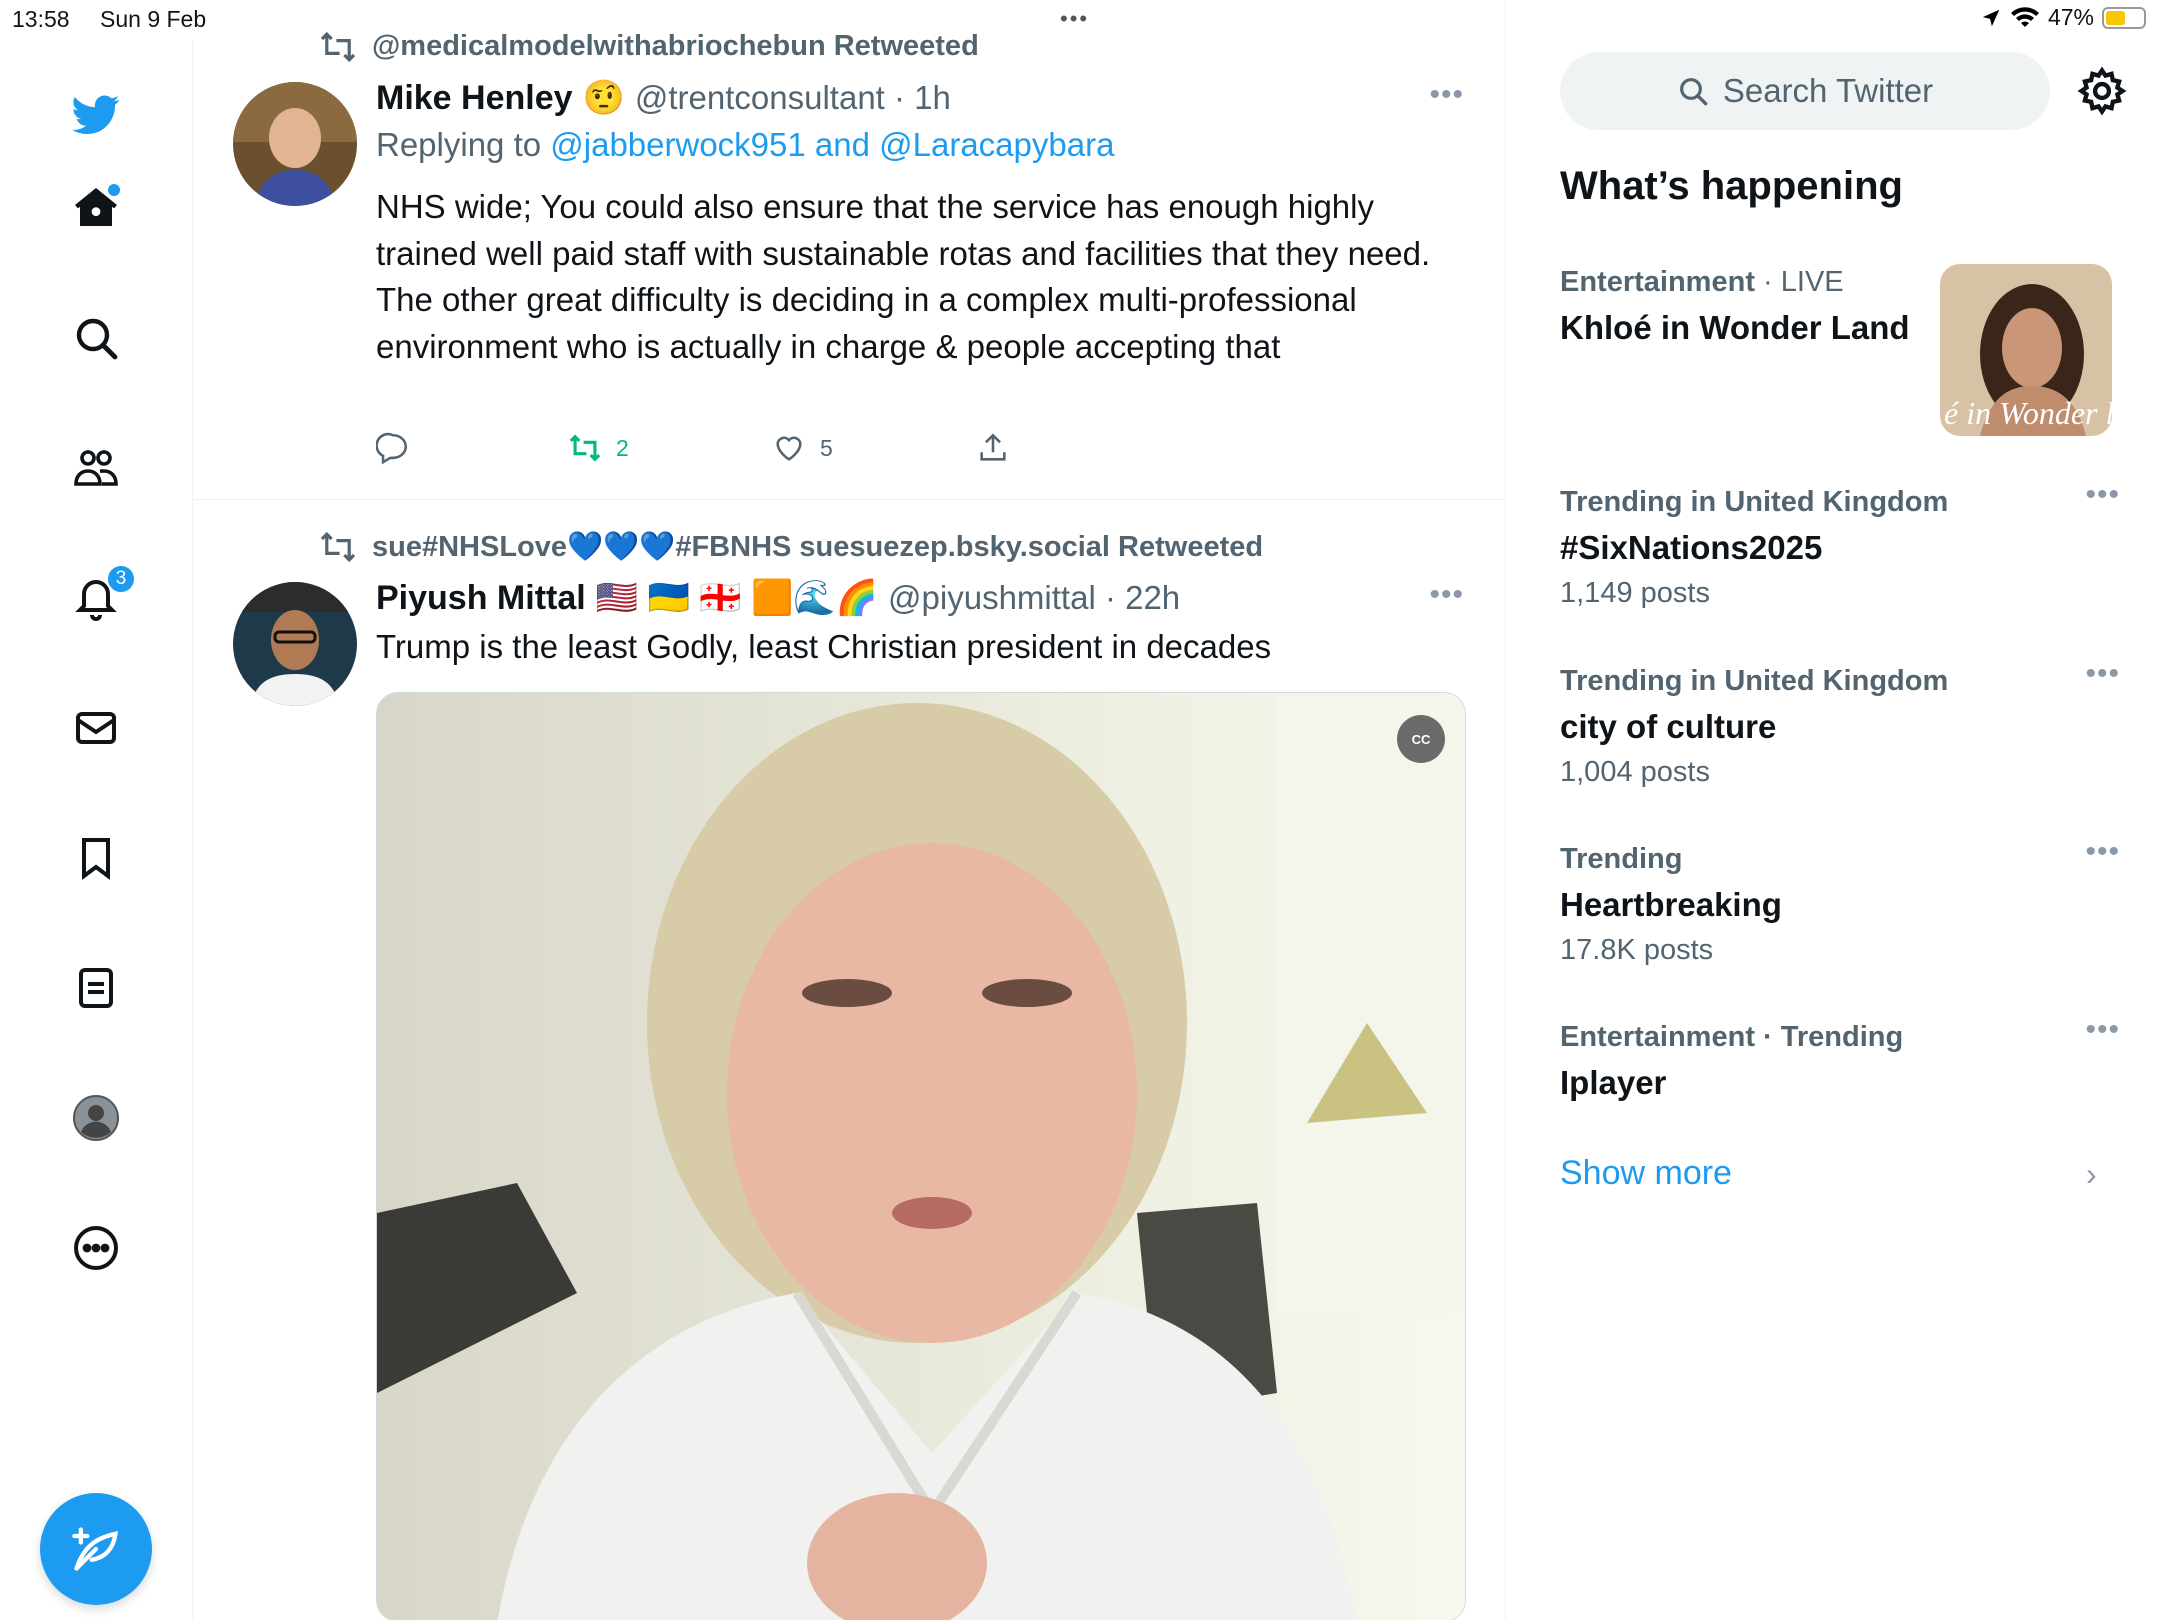 Image resolution: width=2160 pixels, height=1620 pixels. What do you see at coordinates (474, 98) in the screenshot?
I see `author-name: Mike Henley` at bounding box center [474, 98].